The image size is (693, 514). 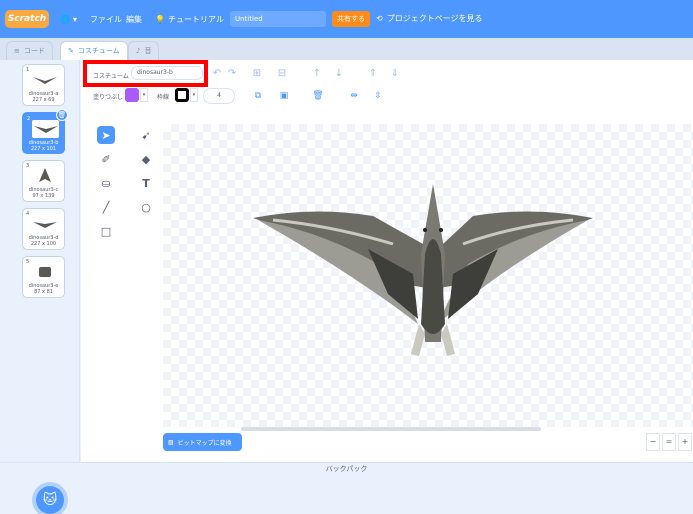 What do you see at coordinates (258, 96) in the screenshot?
I see `copy-icon: ⧉` at bounding box center [258, 96].